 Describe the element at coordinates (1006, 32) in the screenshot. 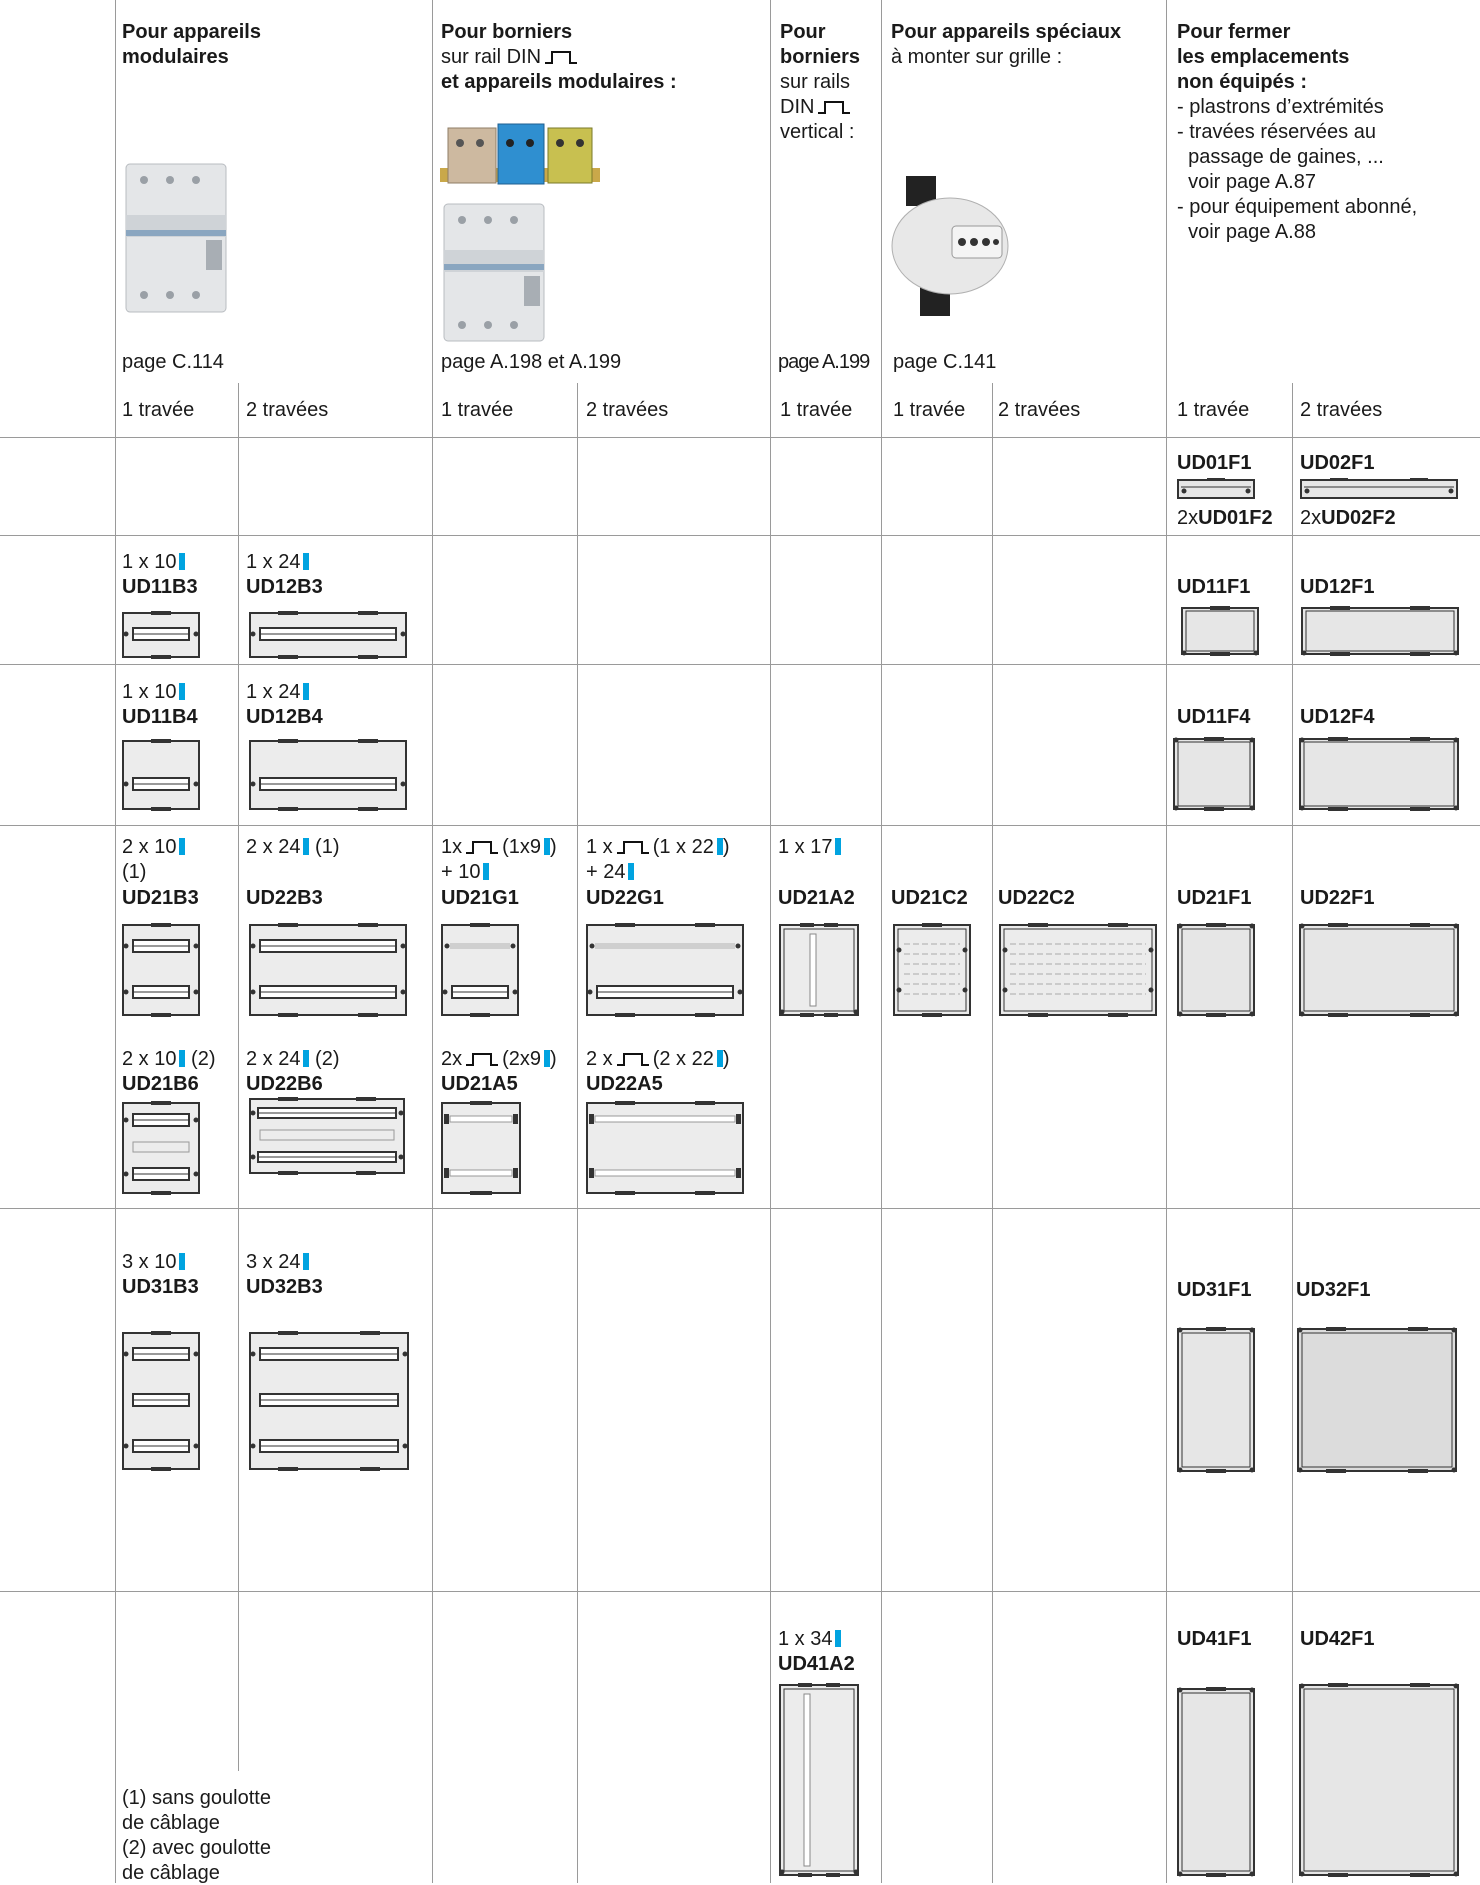

I see `header-line: Pour appareils spéciaux` at that location.